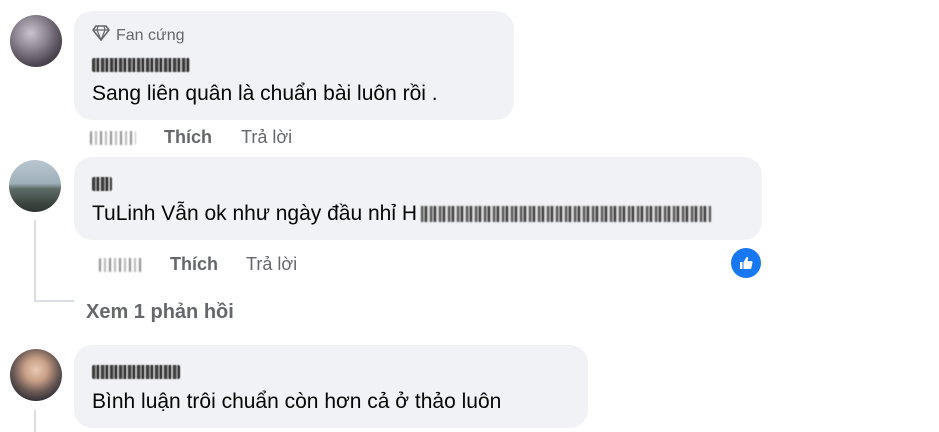 This screenshot has width=939, height=432. What do you see at coordinates (101, 35) in the screenshot?
I see `diamond-icon` at bounding box center [101, 35].